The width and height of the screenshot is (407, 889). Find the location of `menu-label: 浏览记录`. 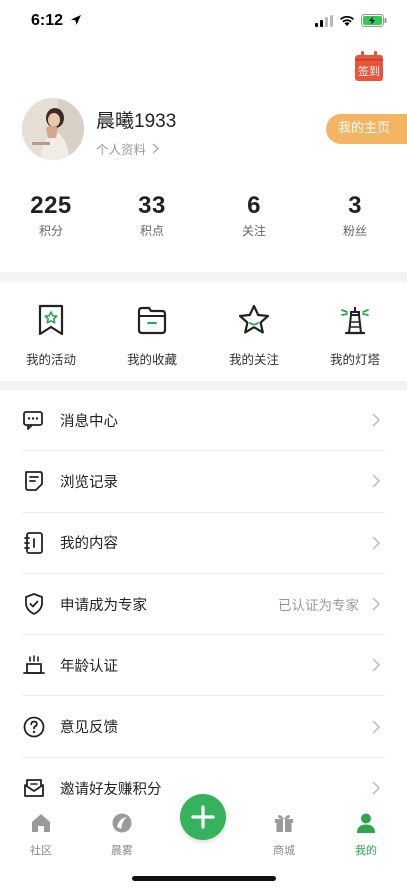

menu-label: 浏览记录 is located at coordinates (89, 482).